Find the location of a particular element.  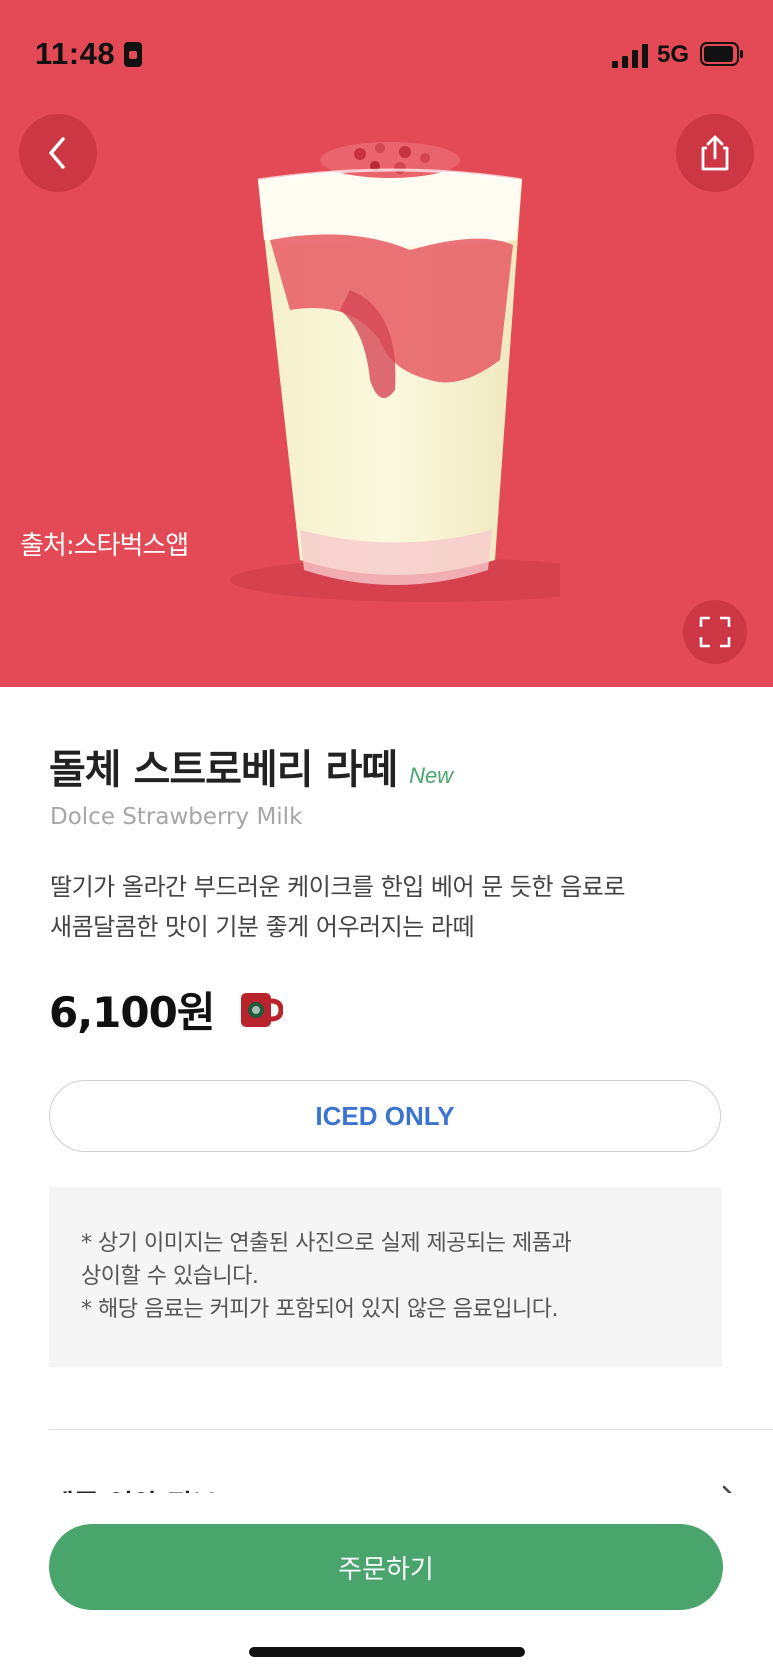

back-button is located at coordinates (58, 153).